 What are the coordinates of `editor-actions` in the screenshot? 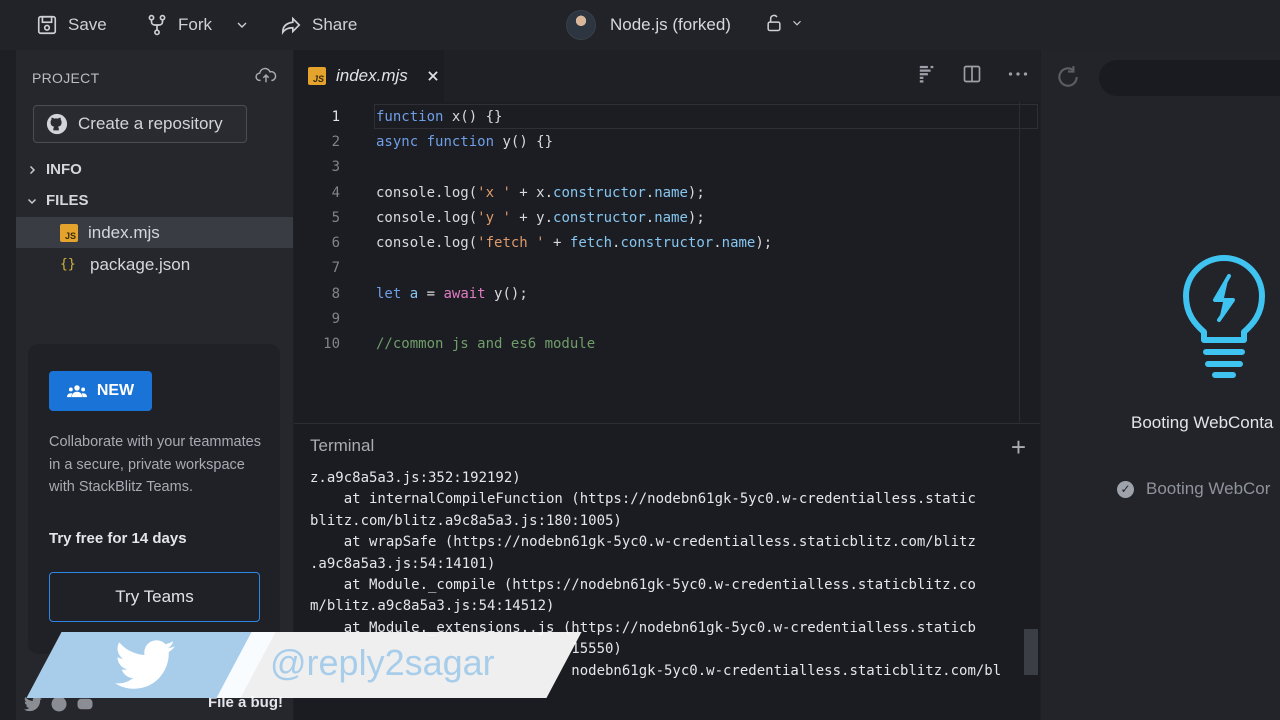 It's located at (973, 74).